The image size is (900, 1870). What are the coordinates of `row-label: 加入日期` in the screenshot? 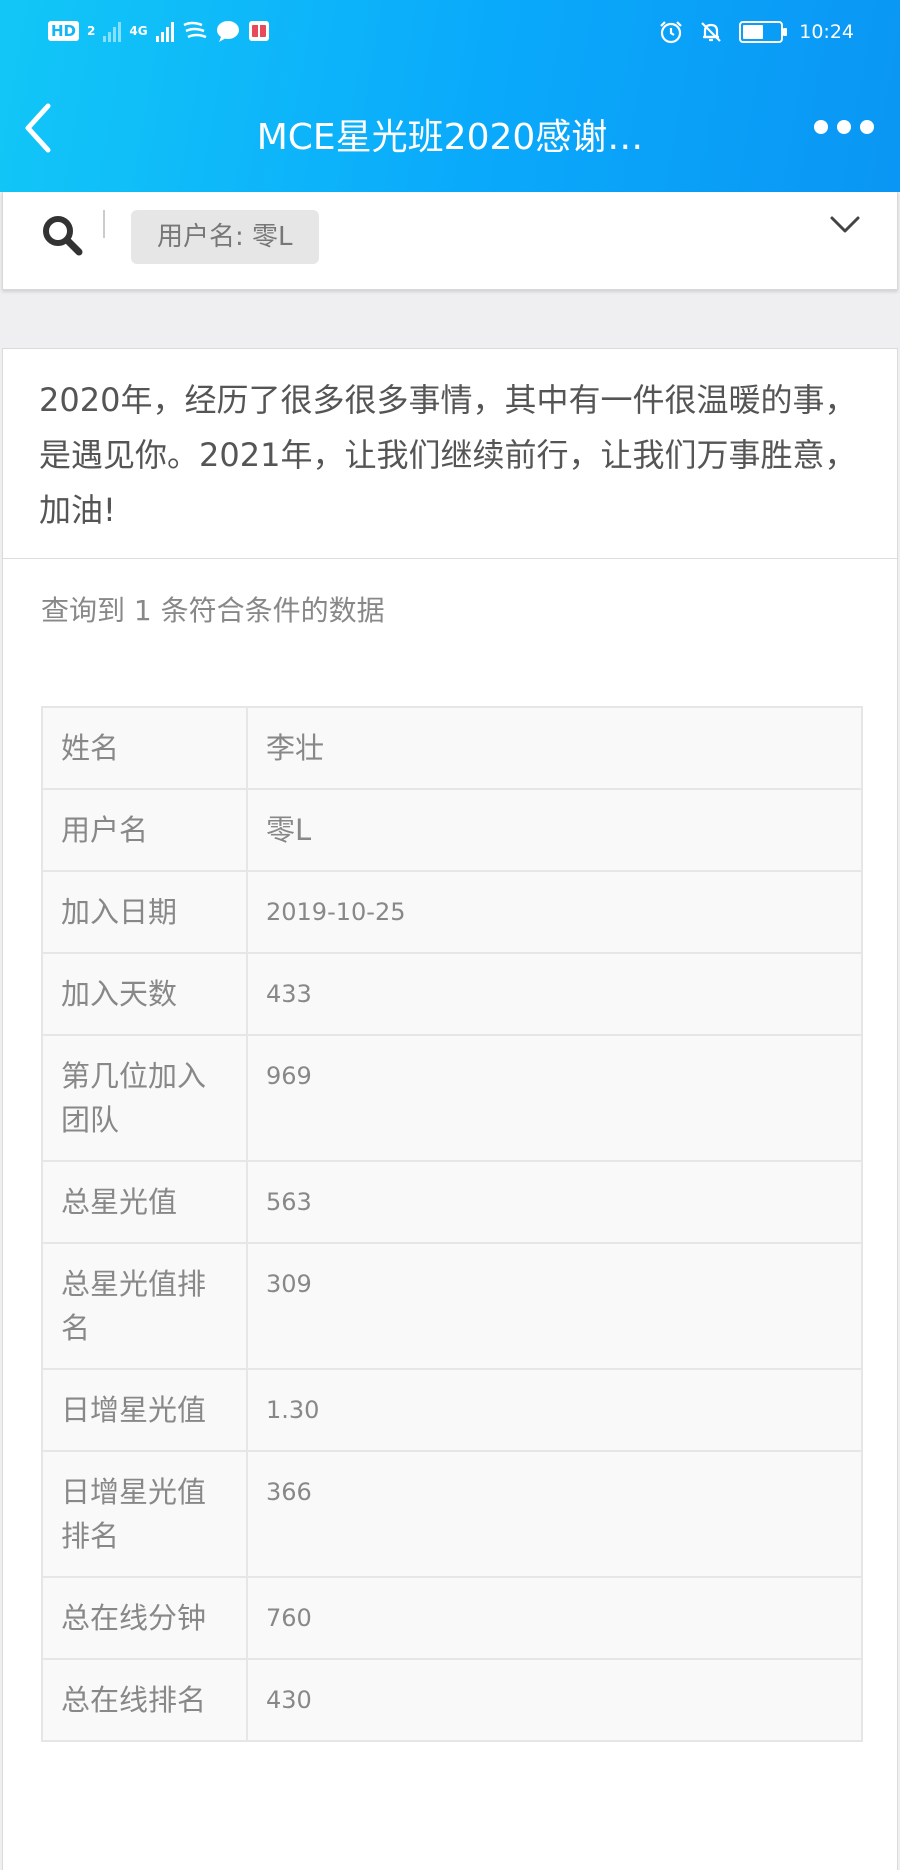 It's located at (144, 912).